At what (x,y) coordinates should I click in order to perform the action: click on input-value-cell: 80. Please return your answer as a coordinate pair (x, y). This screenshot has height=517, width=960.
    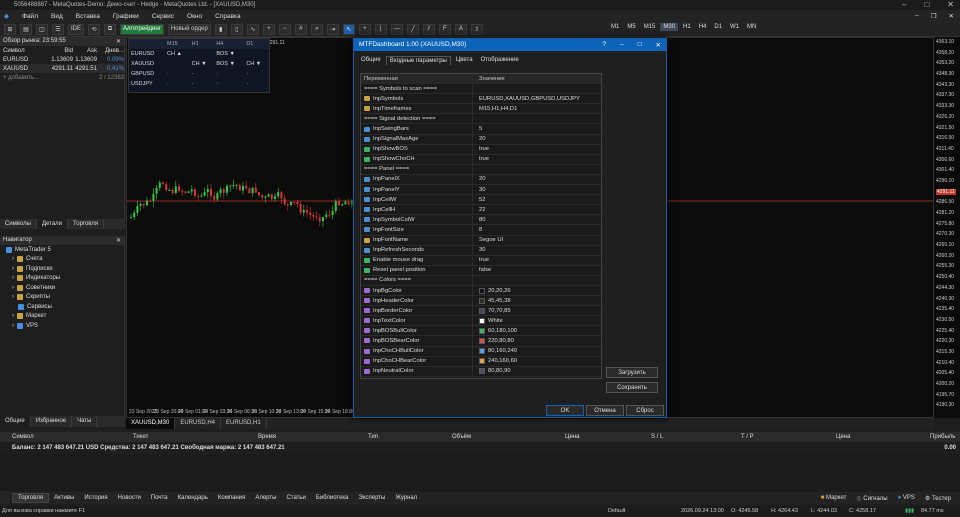
    Looking at the image, I should click on (479, 220).